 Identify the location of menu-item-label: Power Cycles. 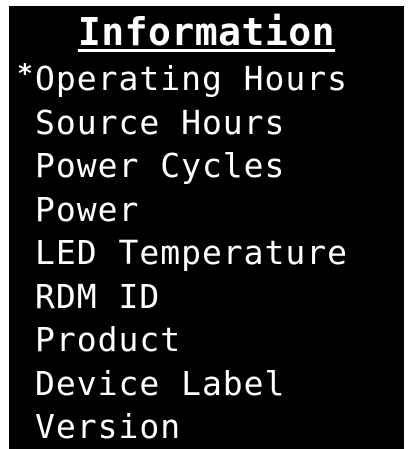
(160, 165).